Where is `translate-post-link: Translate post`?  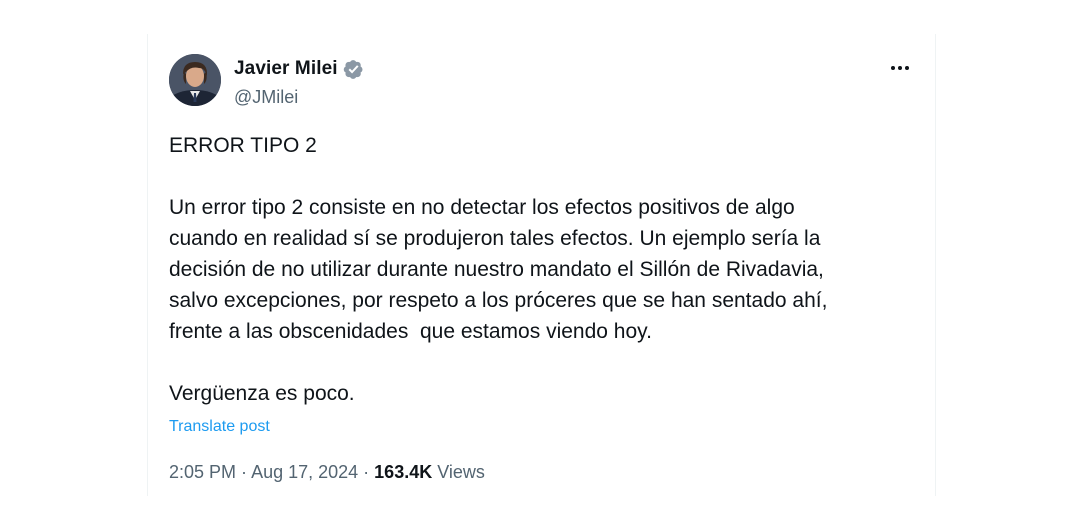
translate-post-link: Translate post is located at coordinates (219, 427).